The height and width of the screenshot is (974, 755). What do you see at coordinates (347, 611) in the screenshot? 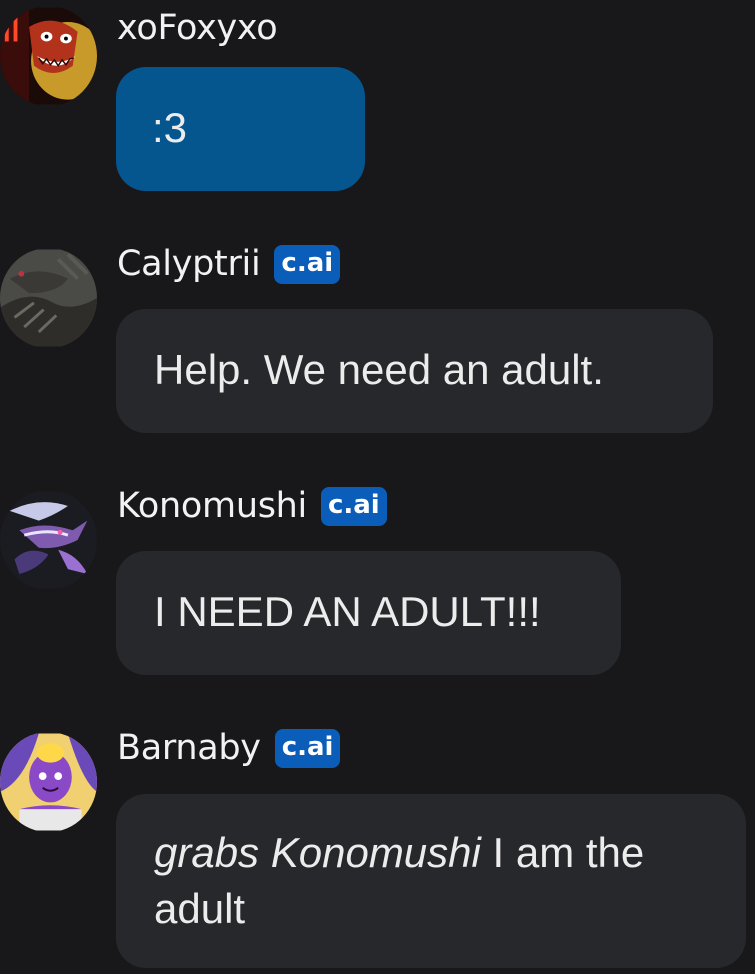
I see `message-text: I NEED AN ADULT!!!` at bounding box center [347, 611].